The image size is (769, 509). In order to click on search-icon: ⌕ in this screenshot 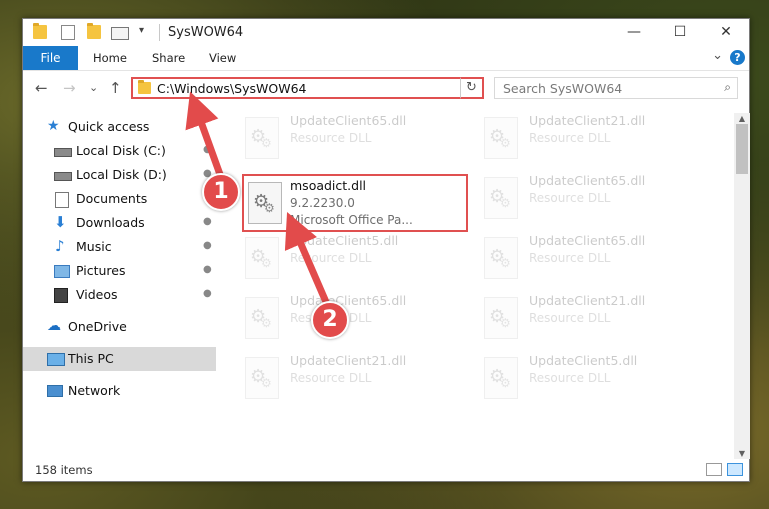, I will do `click(727, 87)`.